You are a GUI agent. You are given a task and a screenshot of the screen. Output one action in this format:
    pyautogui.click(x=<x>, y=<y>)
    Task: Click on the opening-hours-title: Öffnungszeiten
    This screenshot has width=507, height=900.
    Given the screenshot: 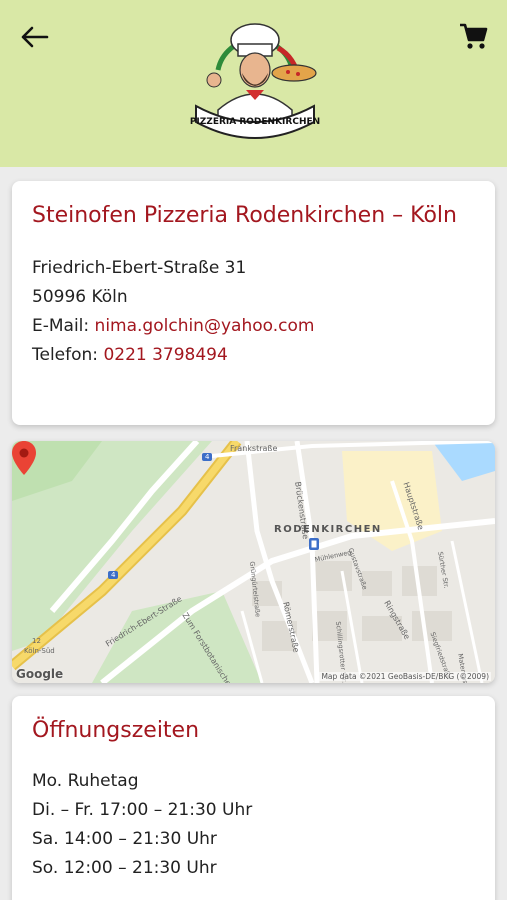 What is the action you would take?
    pyautogui.click(x=116, y=730)
    